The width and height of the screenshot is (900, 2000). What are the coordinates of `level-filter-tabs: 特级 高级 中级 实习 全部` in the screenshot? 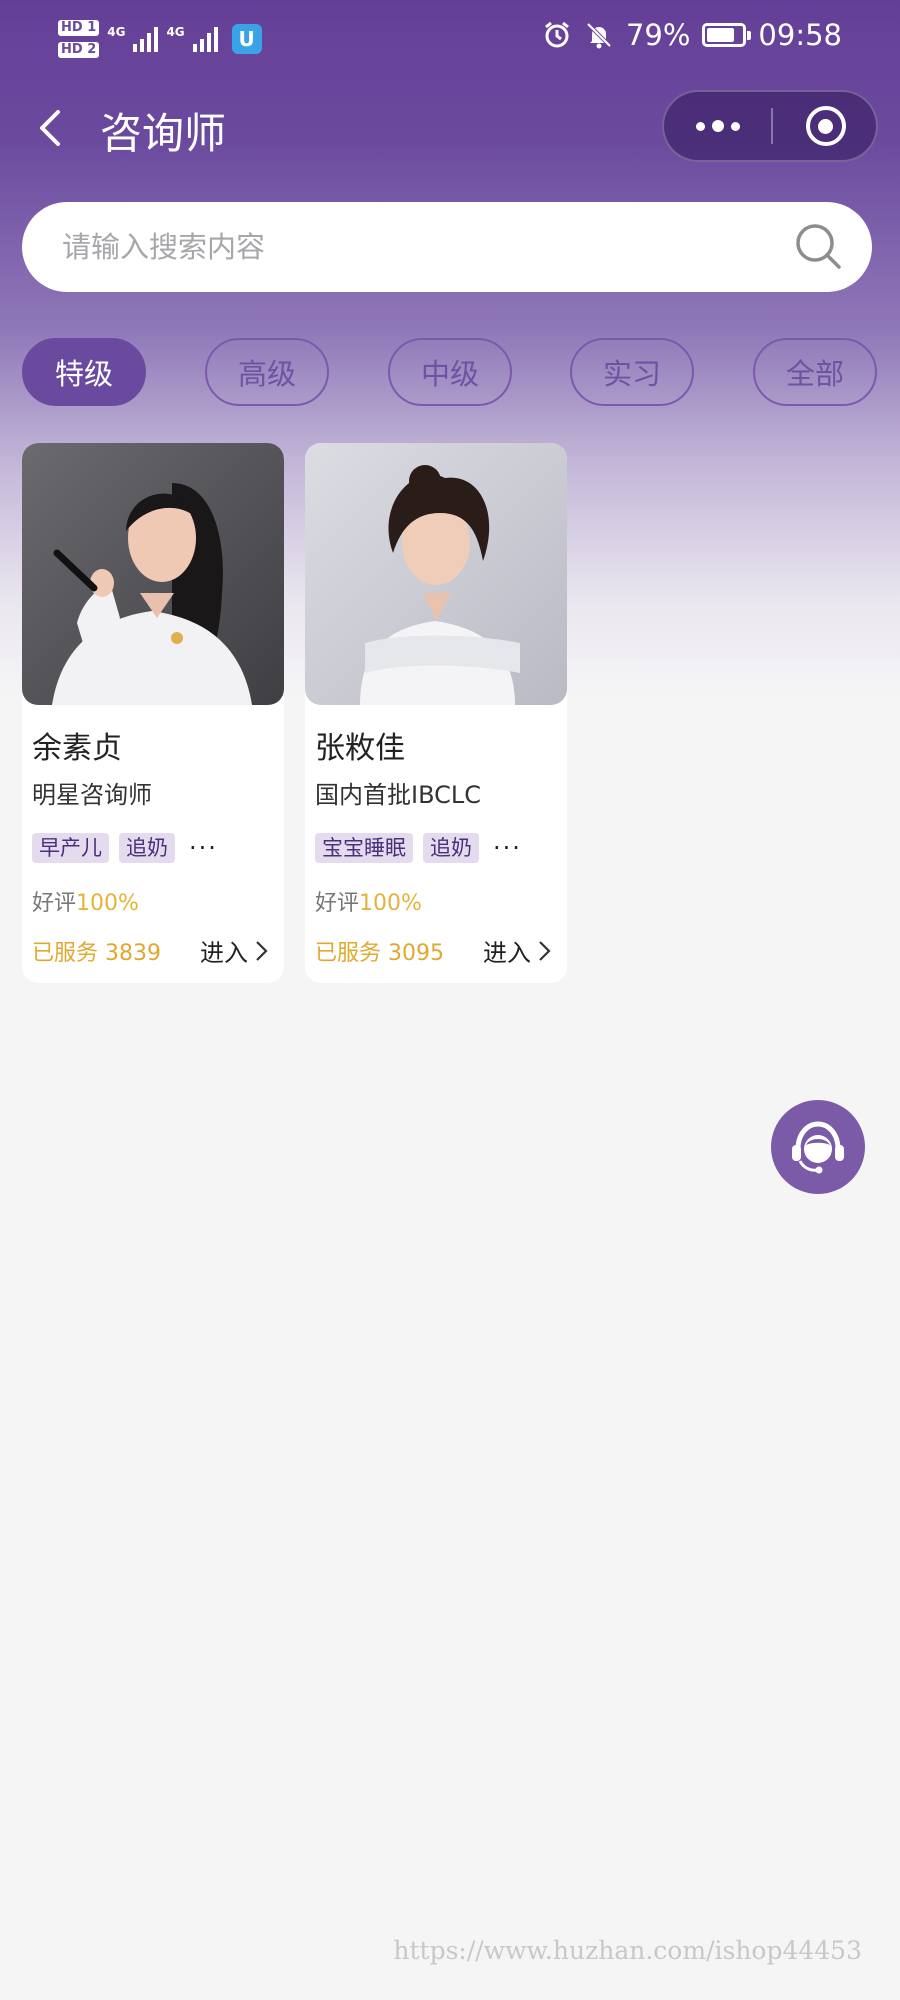 It's located at (451, 373).